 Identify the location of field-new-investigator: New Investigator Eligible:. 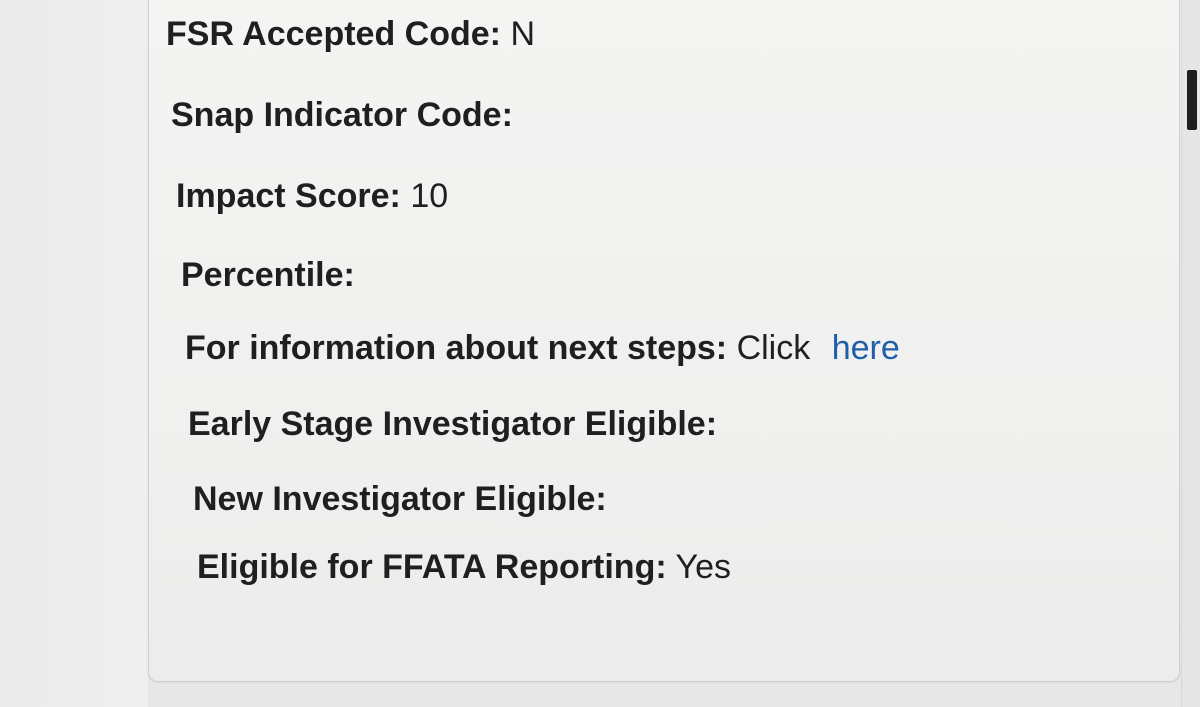
(400, 499).